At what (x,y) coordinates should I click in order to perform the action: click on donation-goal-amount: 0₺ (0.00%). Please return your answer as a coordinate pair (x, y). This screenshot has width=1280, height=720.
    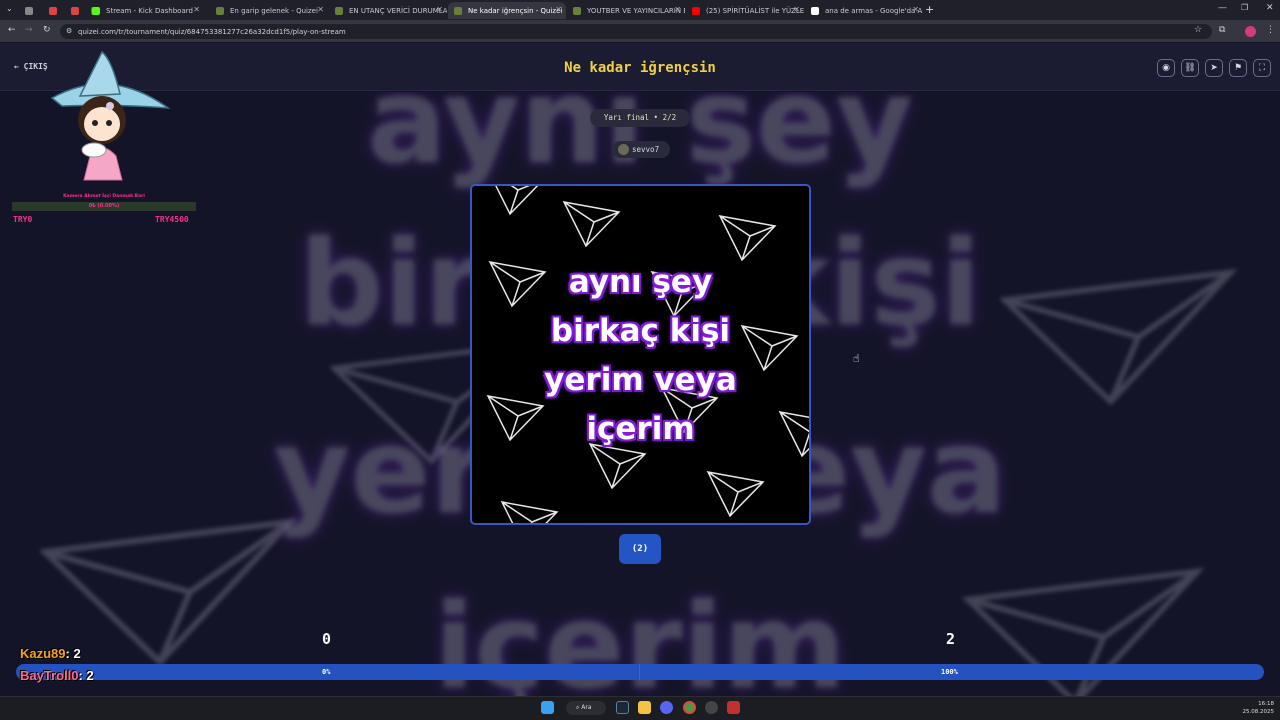
    Looking at the image, I should click on (104, 206).